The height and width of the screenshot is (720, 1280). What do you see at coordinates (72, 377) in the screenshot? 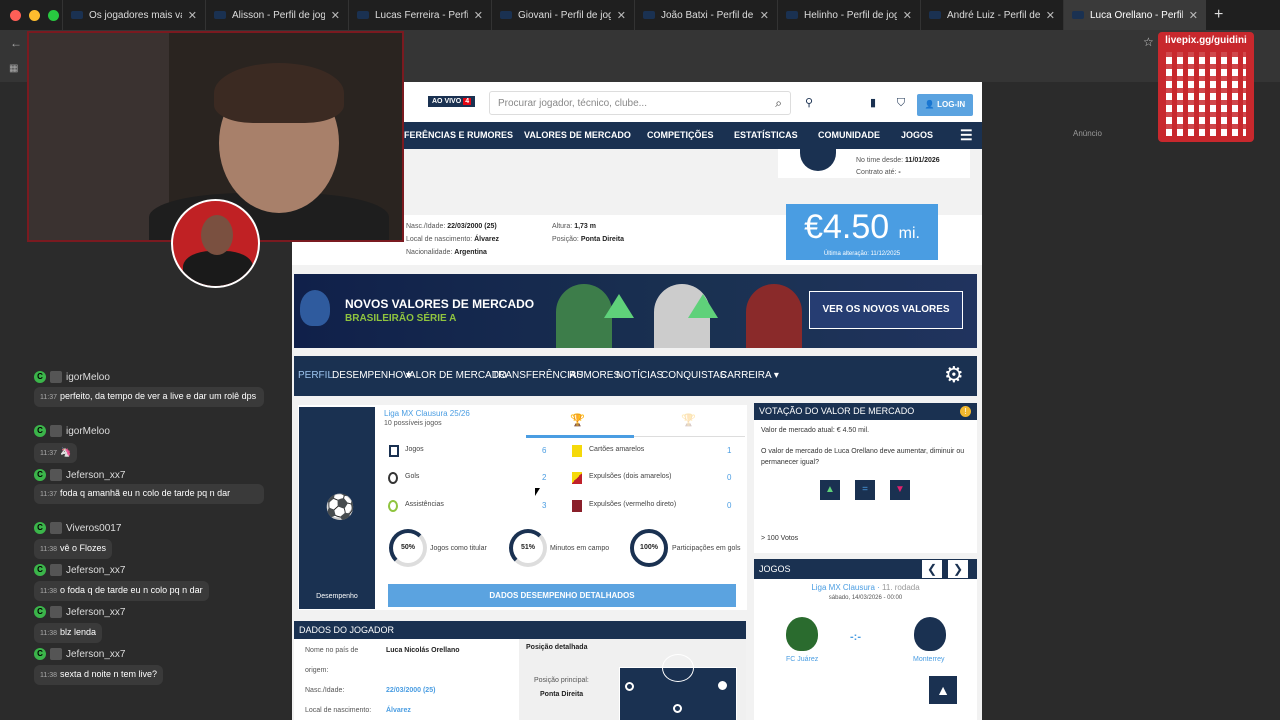
I see `chat-user: CigorMeloo` at bounding box center [72, 377].